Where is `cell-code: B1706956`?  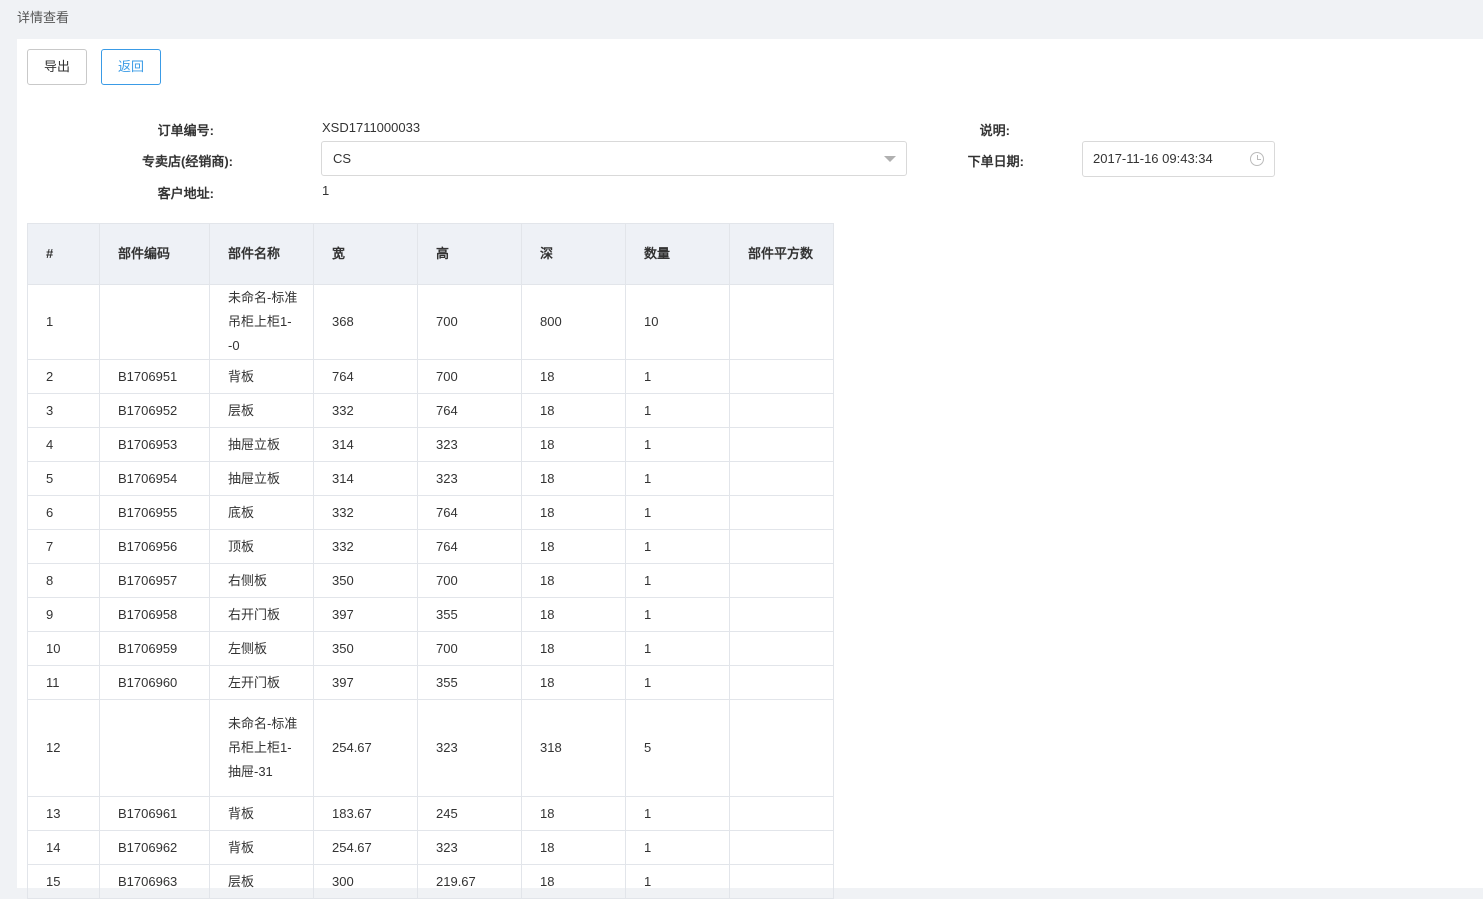 cell-code: B1706956 is located at coordinates (154, 546).